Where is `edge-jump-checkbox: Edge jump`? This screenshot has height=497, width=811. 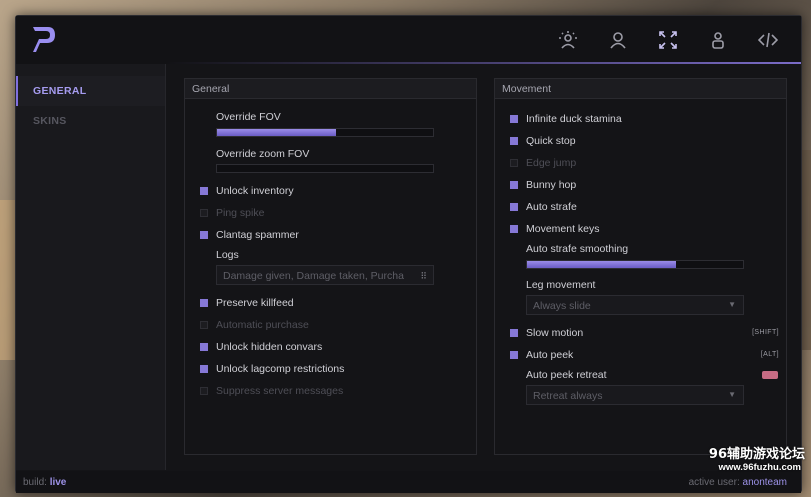
edge-jump-checkbox: Edge jump is located at coordinates (543, 163).